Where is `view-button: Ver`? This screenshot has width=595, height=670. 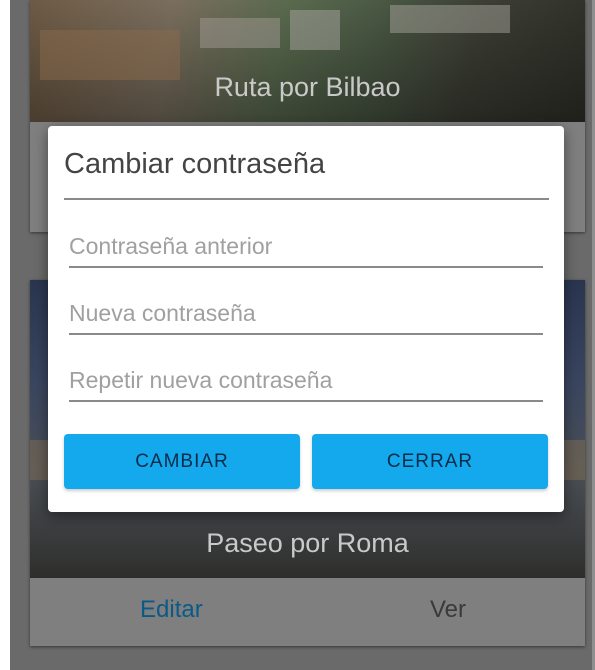 view-button: Ver is located at coordinates (448, 610).